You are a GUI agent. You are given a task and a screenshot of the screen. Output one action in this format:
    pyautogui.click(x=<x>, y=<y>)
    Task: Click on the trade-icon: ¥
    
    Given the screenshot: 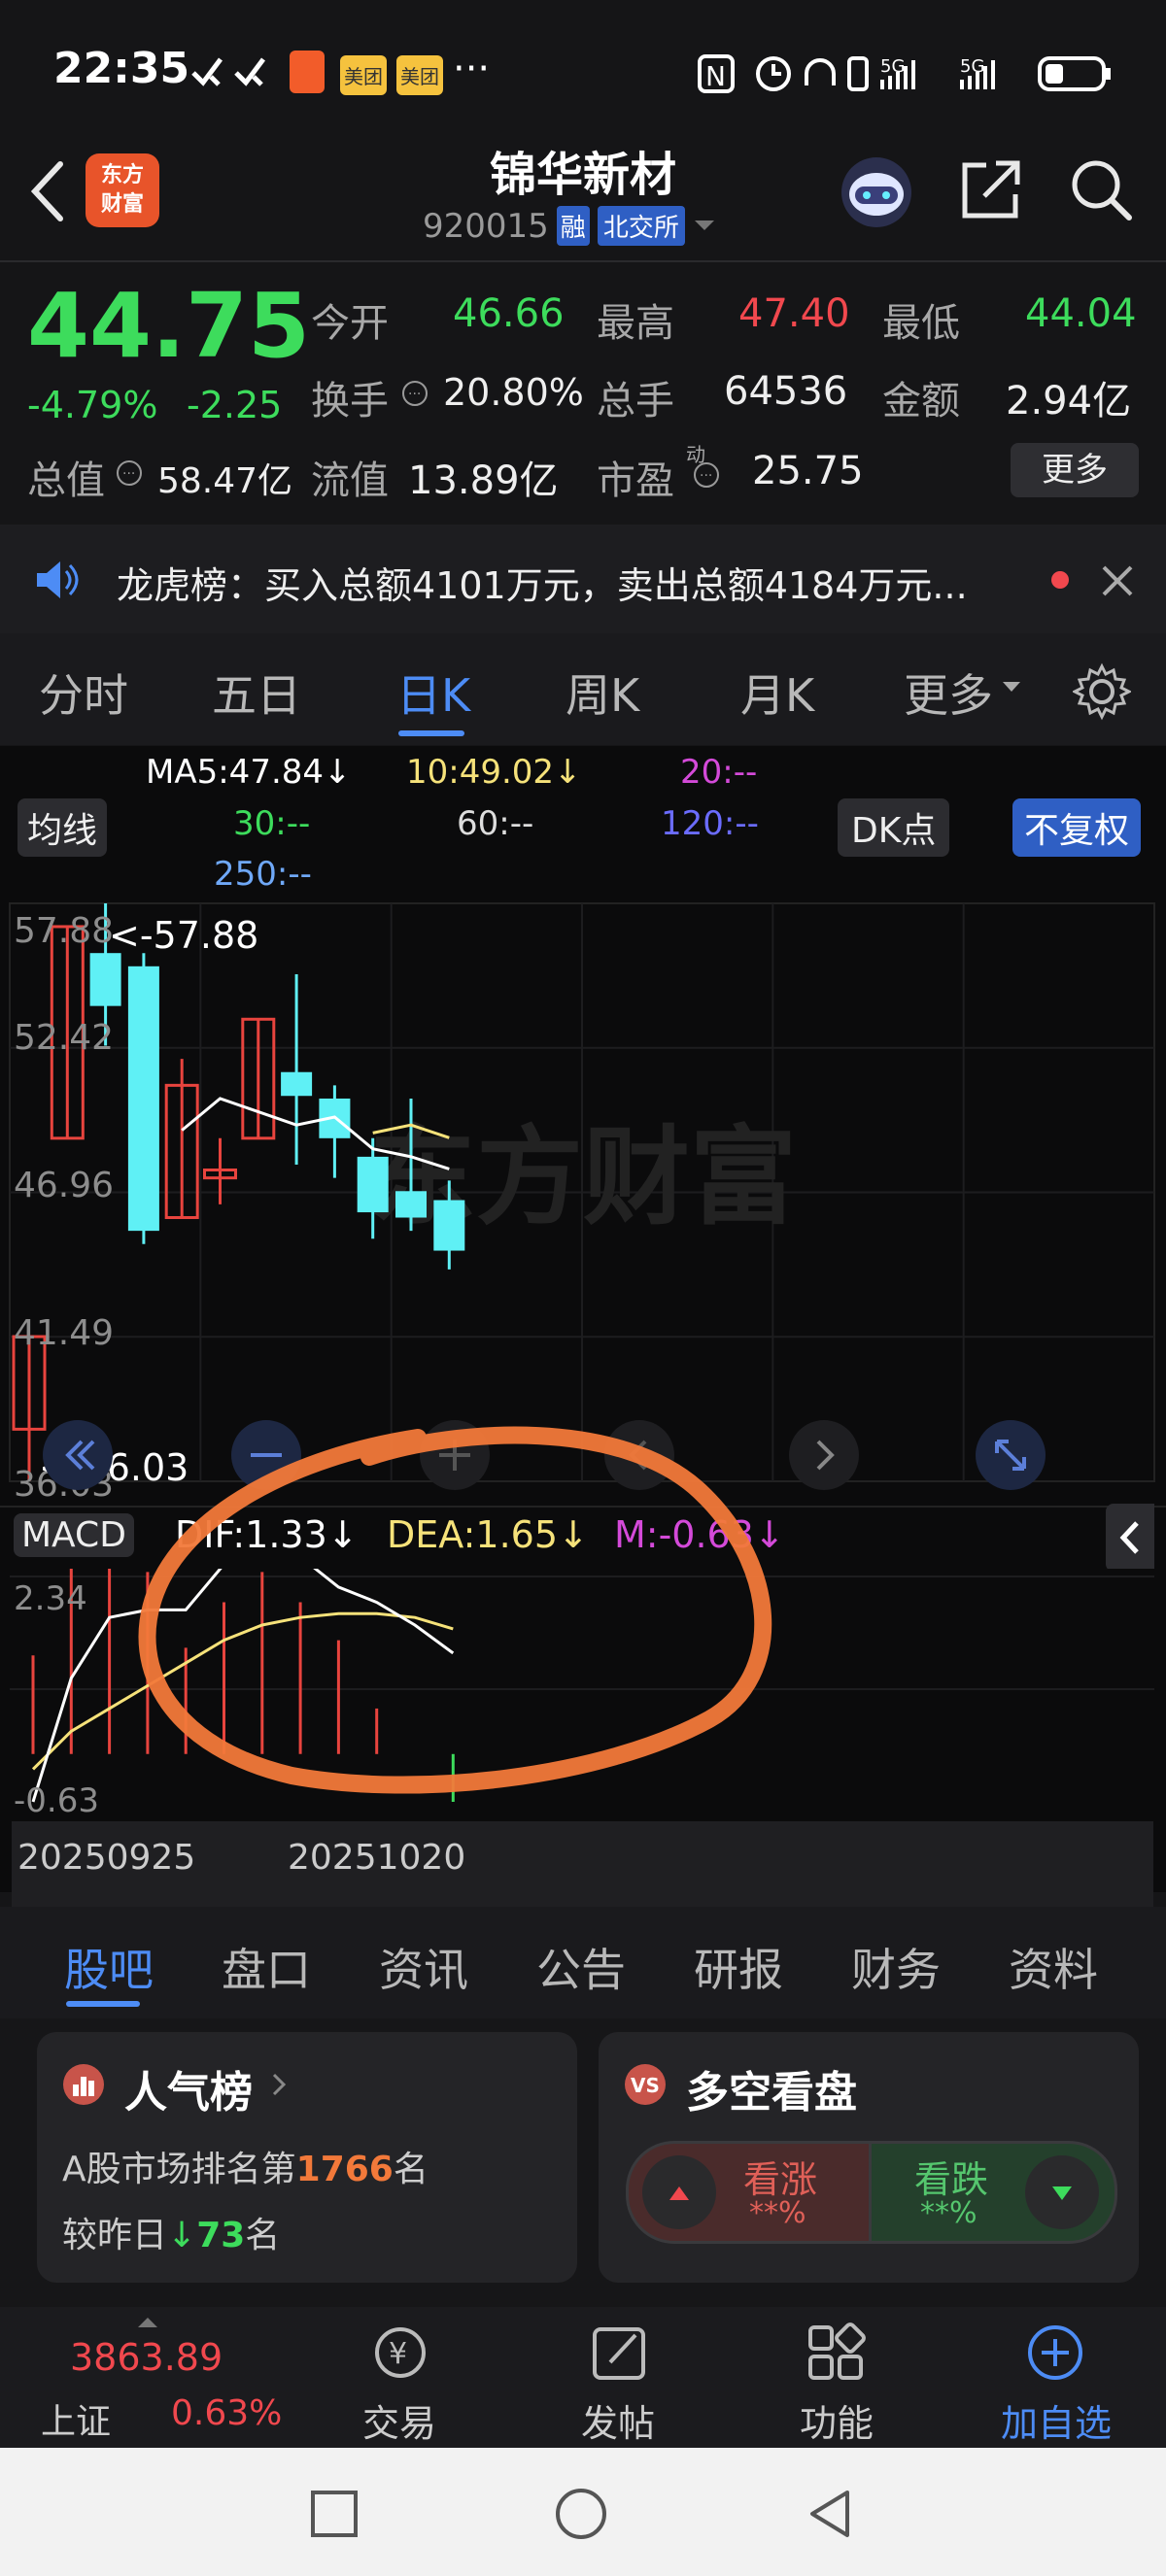 What is the action you would take?
    pyautogui.click(x=400, y=2353)
    